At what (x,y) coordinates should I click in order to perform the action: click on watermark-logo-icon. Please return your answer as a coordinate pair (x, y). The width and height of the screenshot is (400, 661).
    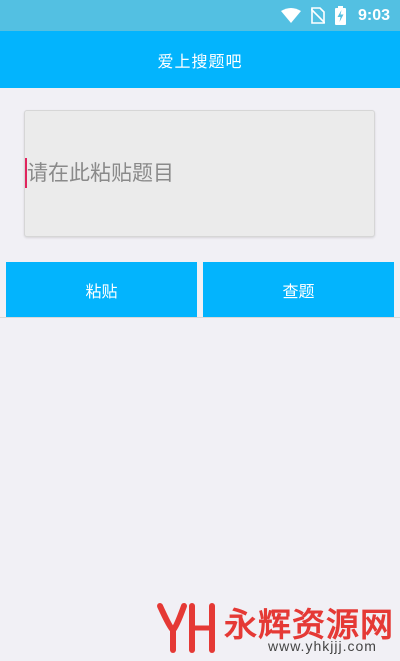
    Looking at the image, I should click on (187, 630).